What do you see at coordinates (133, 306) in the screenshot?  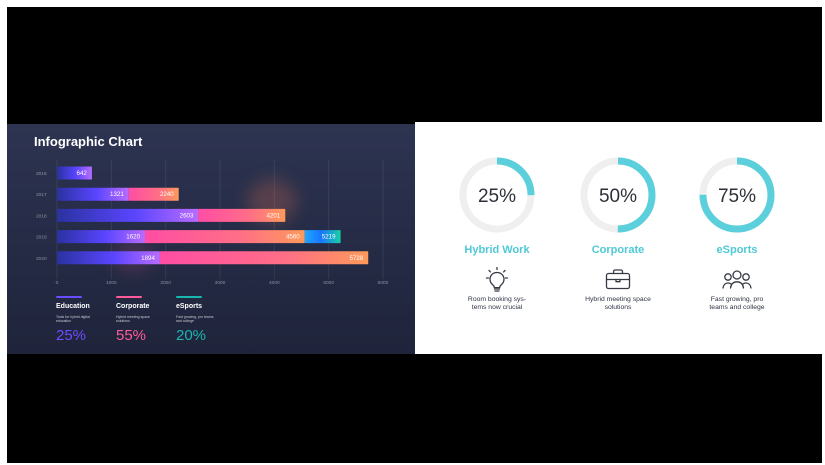 I see `legend-name-corporate: Corporate` at bounding box center [133, 306].